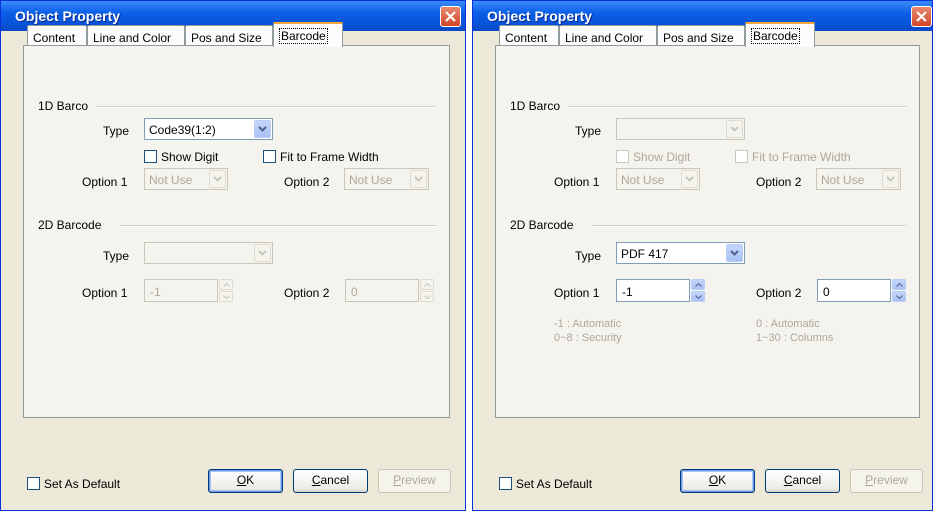  Describe the element at coordinates (788, 324) in the screenshot. I see `option2-hint-line1: 0 : Automatic` at that location.